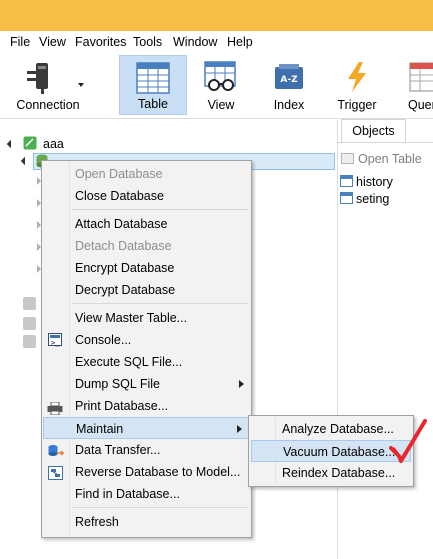  I want to click on svg-text: A-Z, so click(289, 80).